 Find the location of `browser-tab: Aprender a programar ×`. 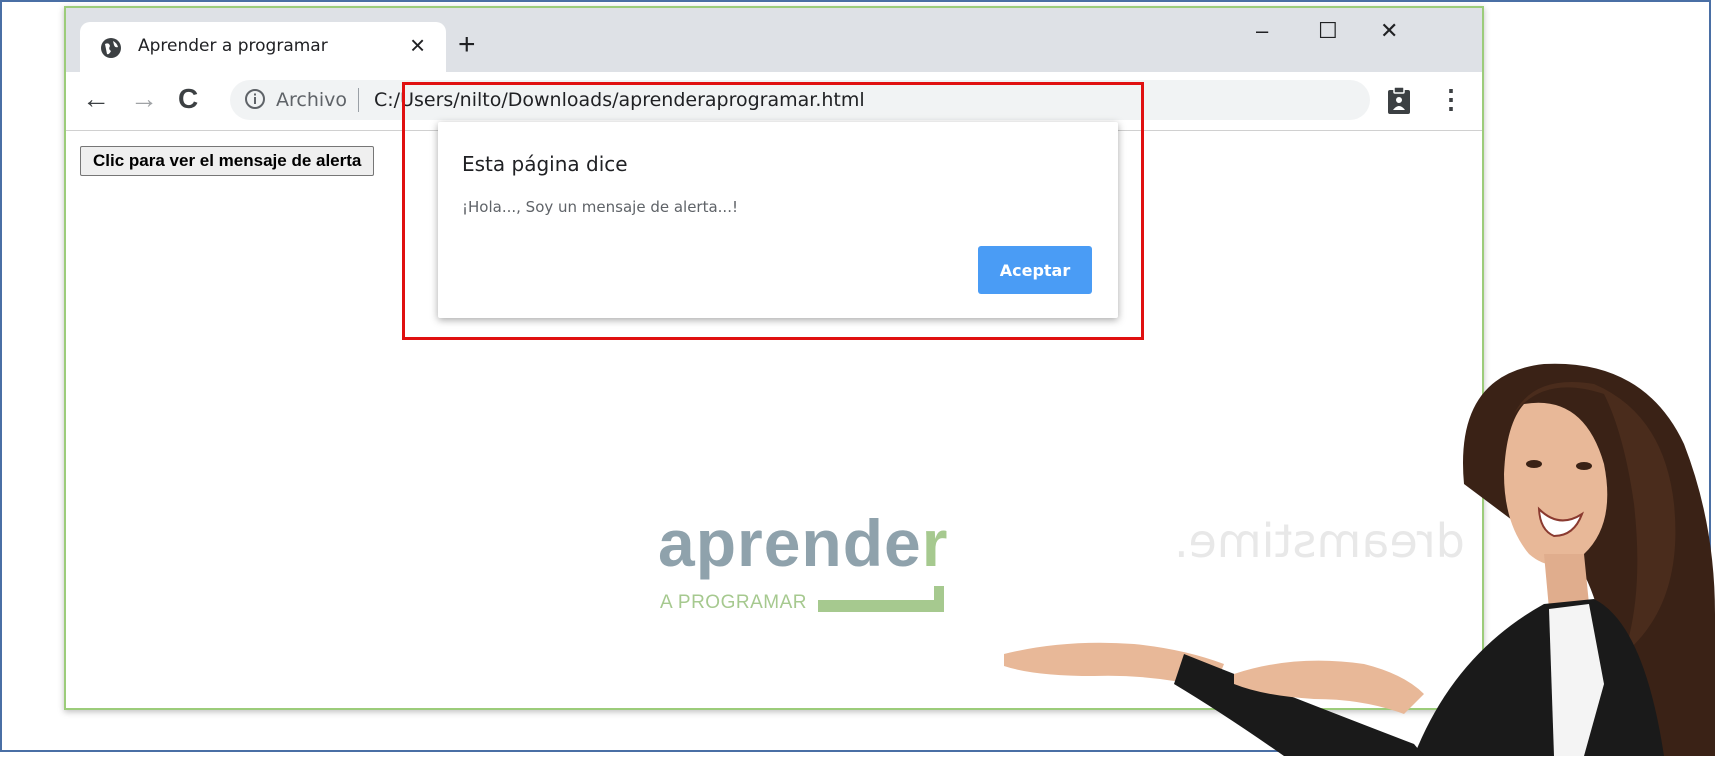

browser-tab: Aprender a programar × is located at coordinates (263, 47).